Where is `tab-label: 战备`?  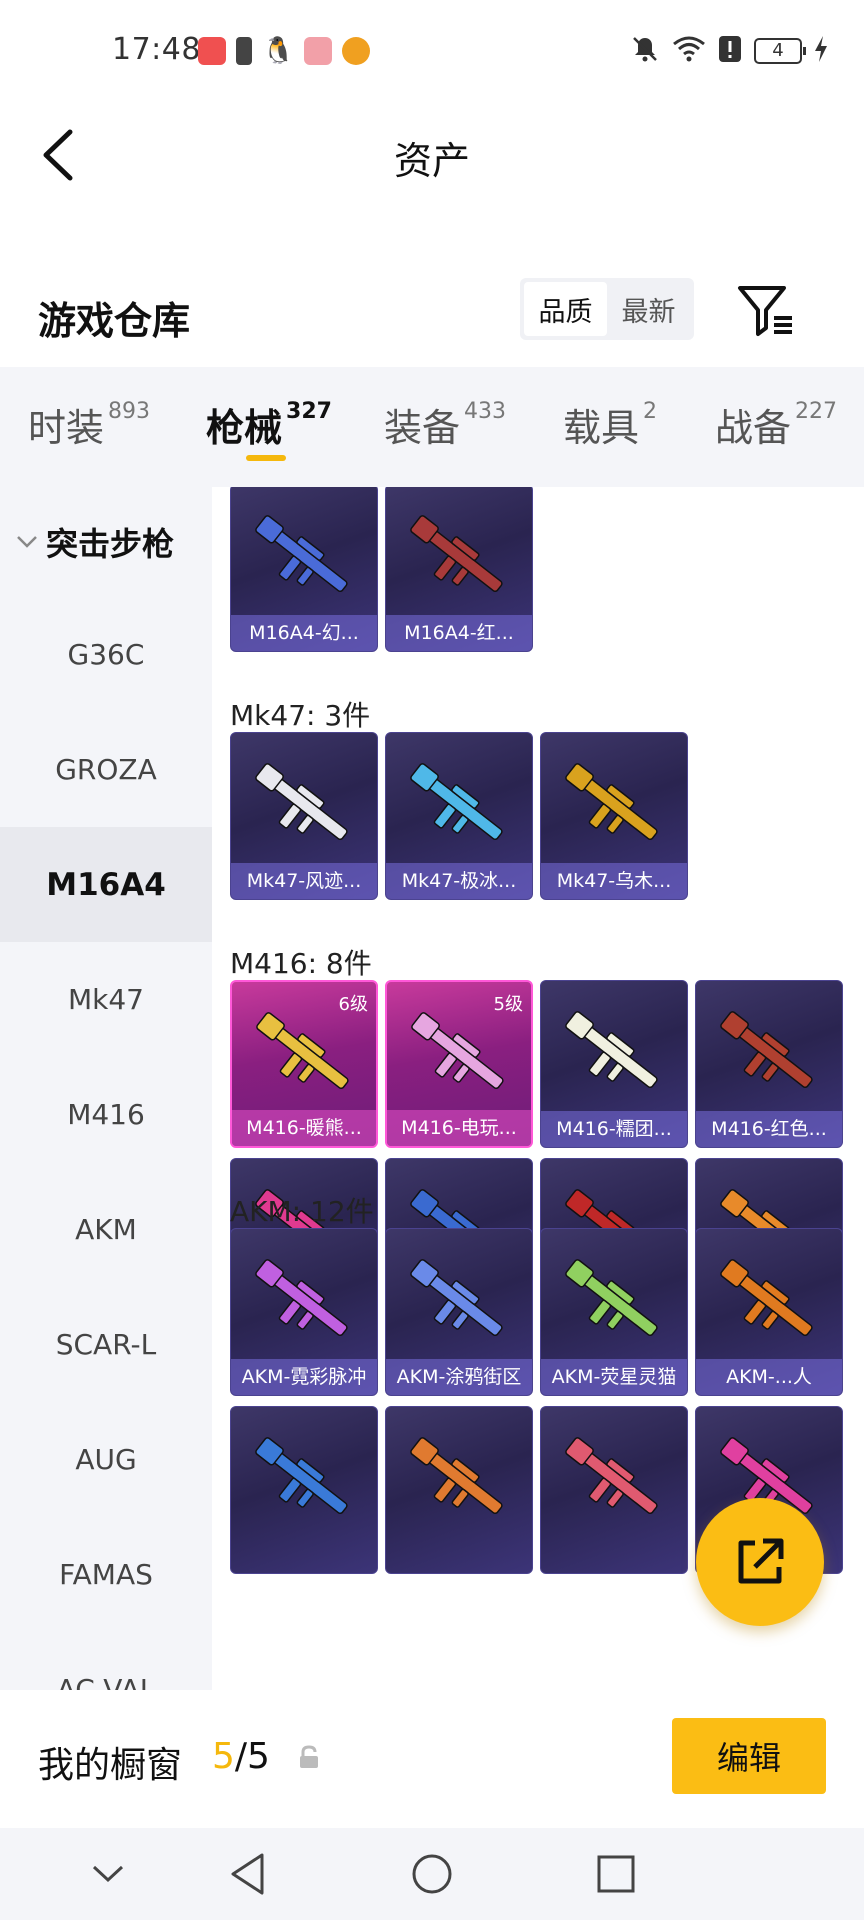 tab-label: 战备 is located at coordinates (753, 428).